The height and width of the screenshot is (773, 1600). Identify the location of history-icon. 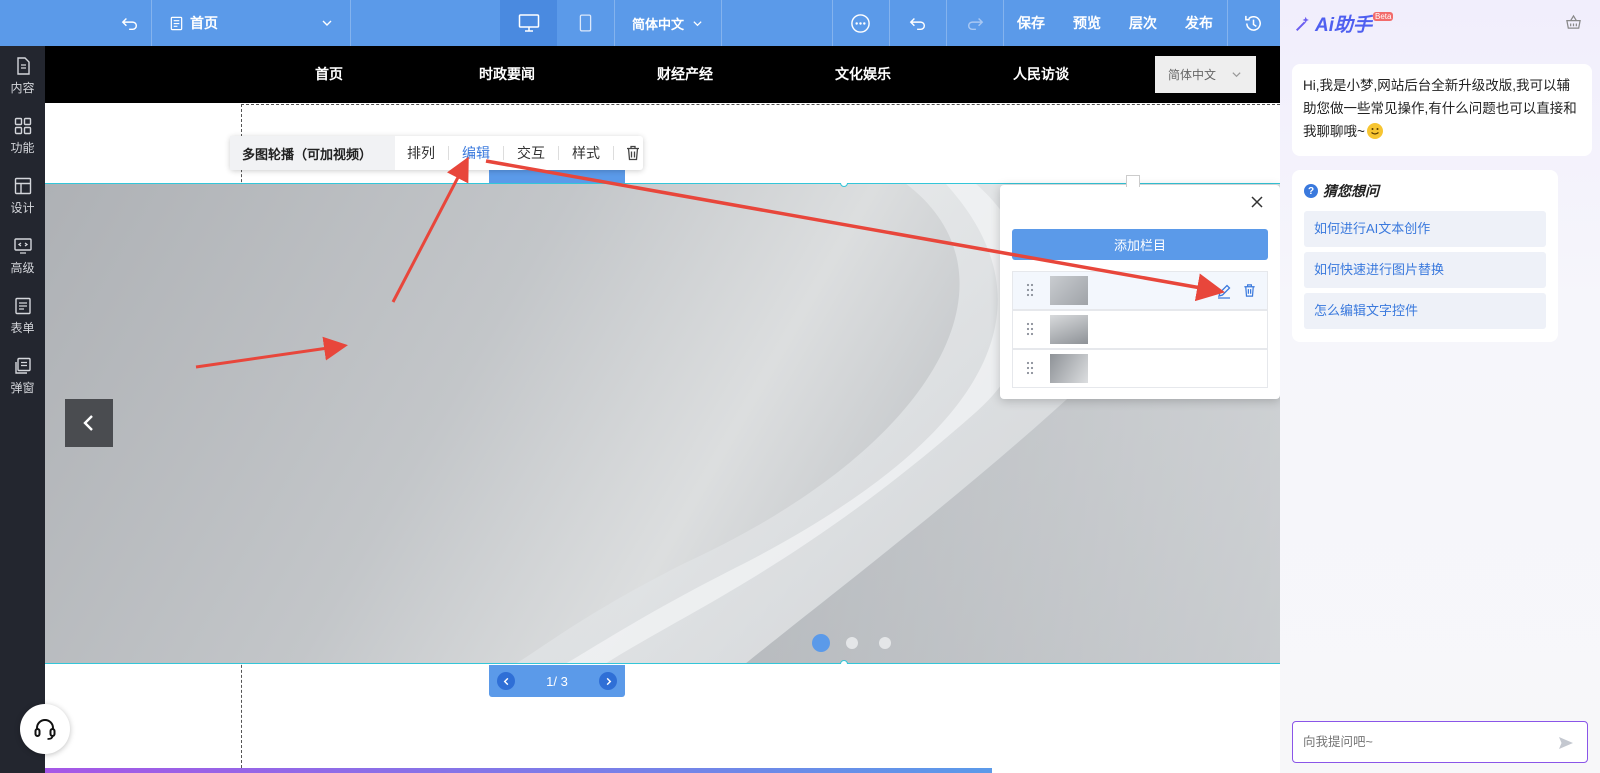
(1253, 23).